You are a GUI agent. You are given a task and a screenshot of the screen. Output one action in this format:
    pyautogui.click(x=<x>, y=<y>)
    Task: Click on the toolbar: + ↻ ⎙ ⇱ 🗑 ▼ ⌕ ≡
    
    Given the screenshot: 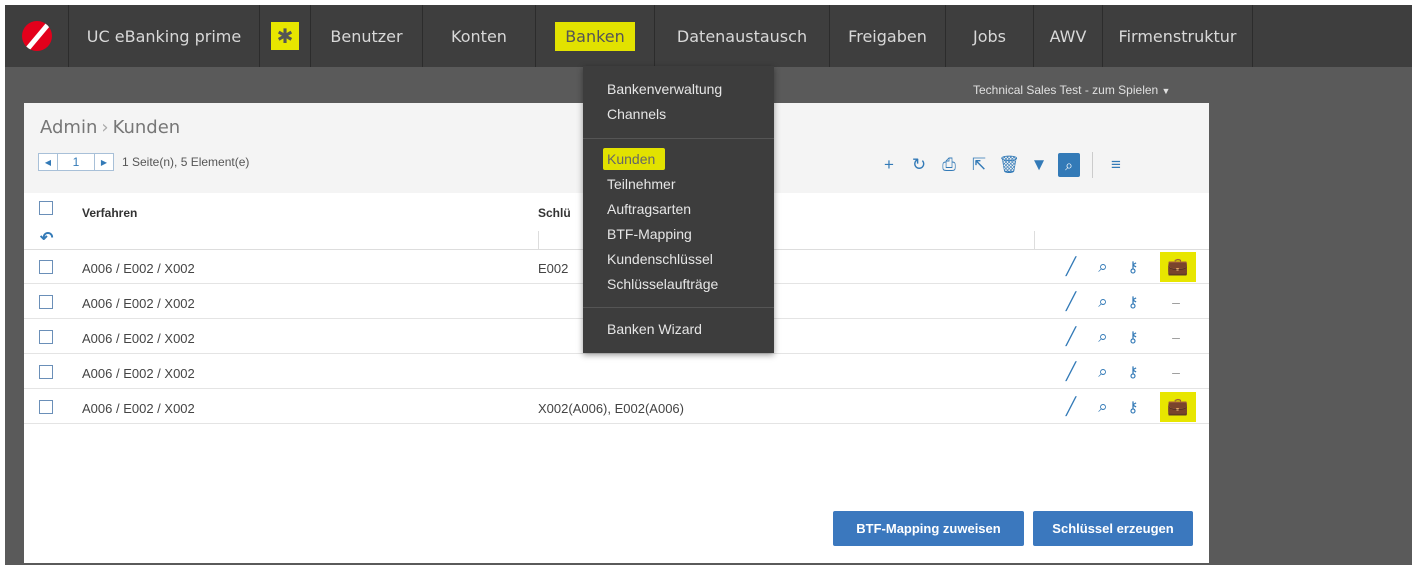 What is the action you would take?
    pyautogui.click(x=1002, y=165)
    